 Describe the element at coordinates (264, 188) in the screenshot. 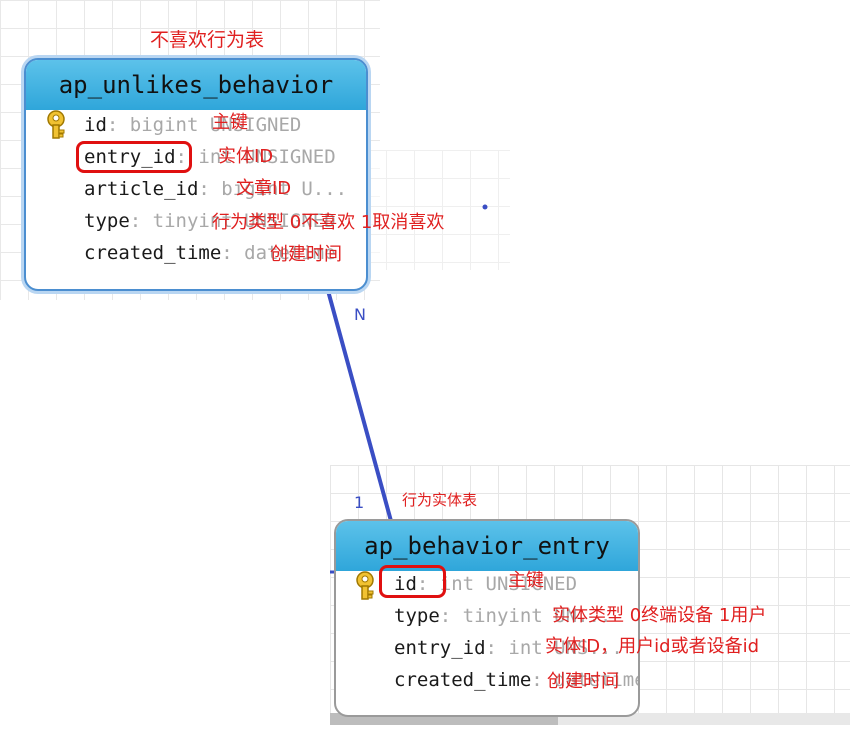

I see `annotation-article-id: 文章ID` at that location.